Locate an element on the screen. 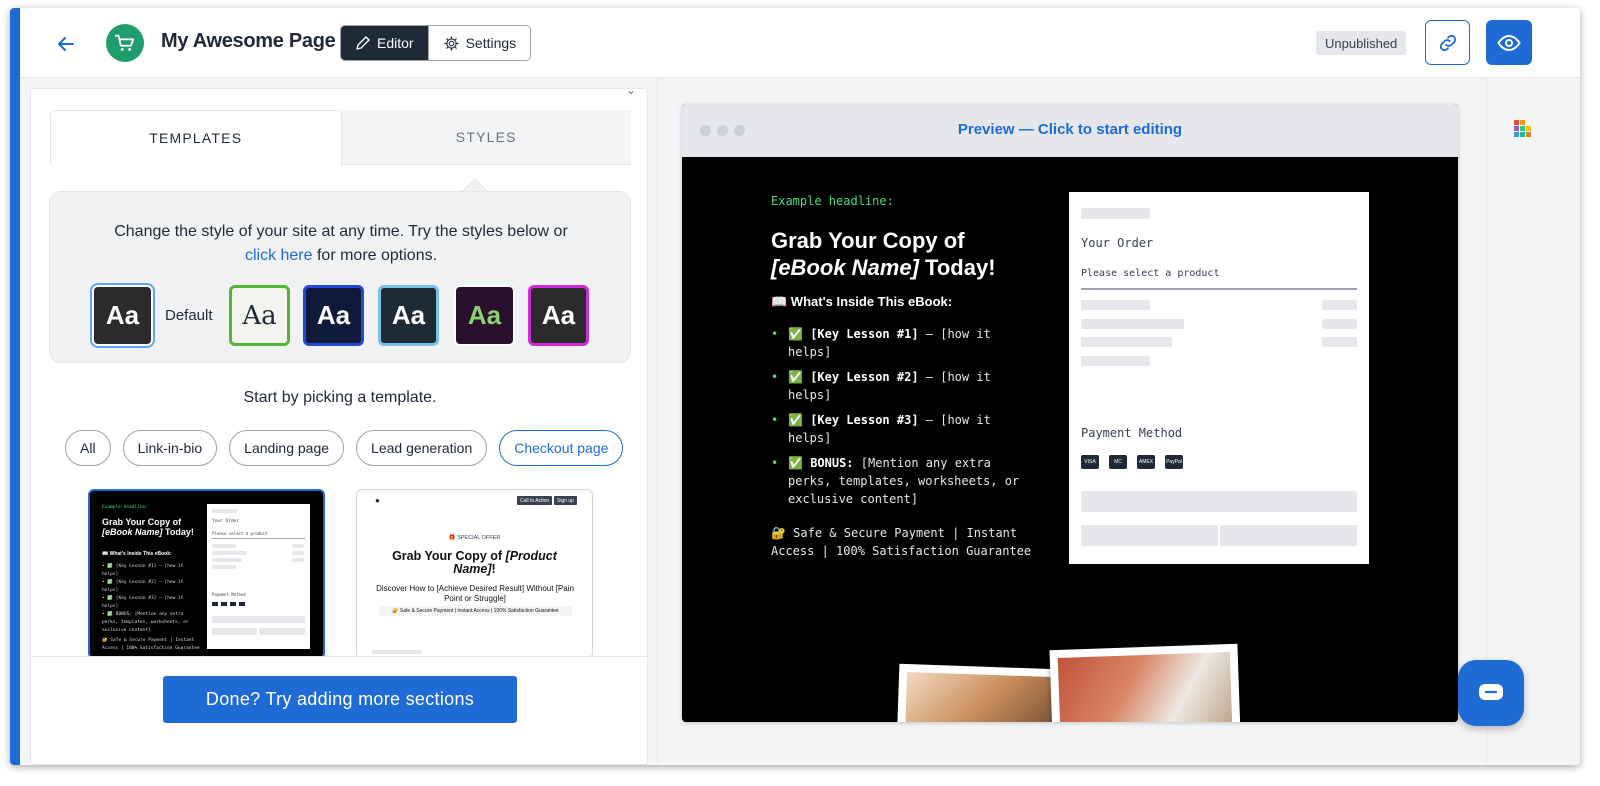 Image resolution: width=1600 pixels, height=786 pixels. list-item: ✅ [Key Lesson #3] – [how it helps] is located at coordinates (906, 429).